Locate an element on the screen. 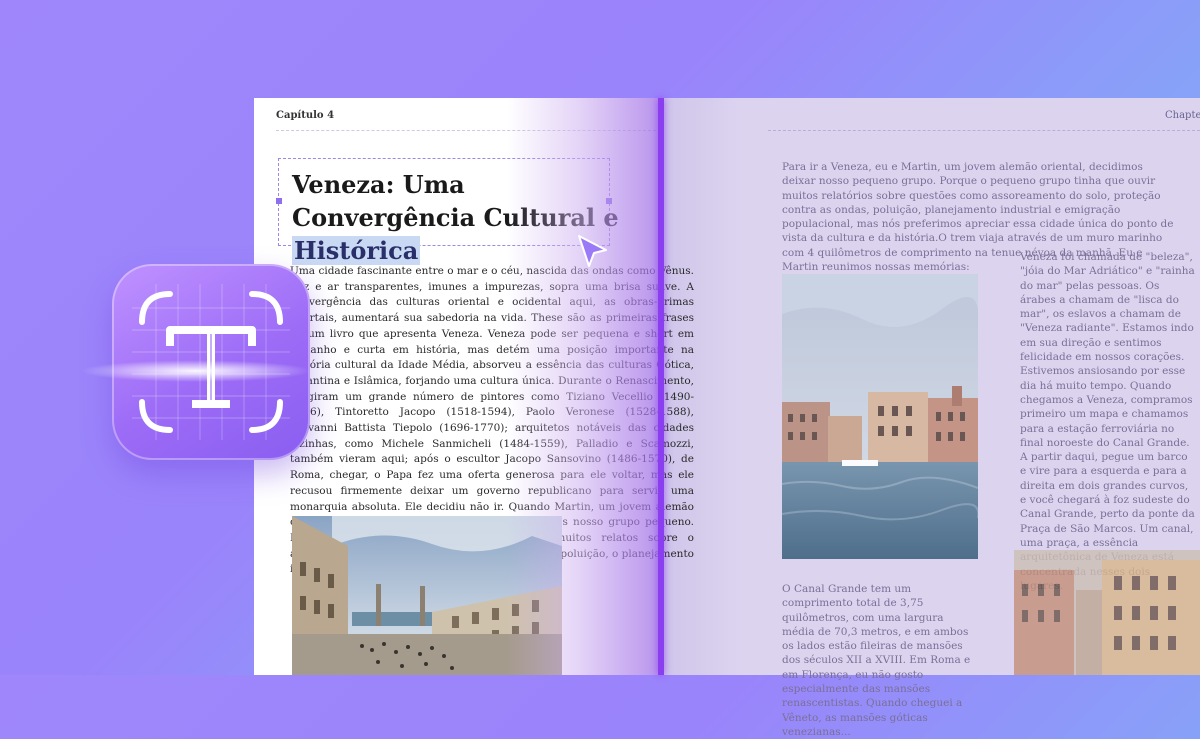 The image size is (1200, 739). text-recognition-icon is located at coordinates (211, 362).